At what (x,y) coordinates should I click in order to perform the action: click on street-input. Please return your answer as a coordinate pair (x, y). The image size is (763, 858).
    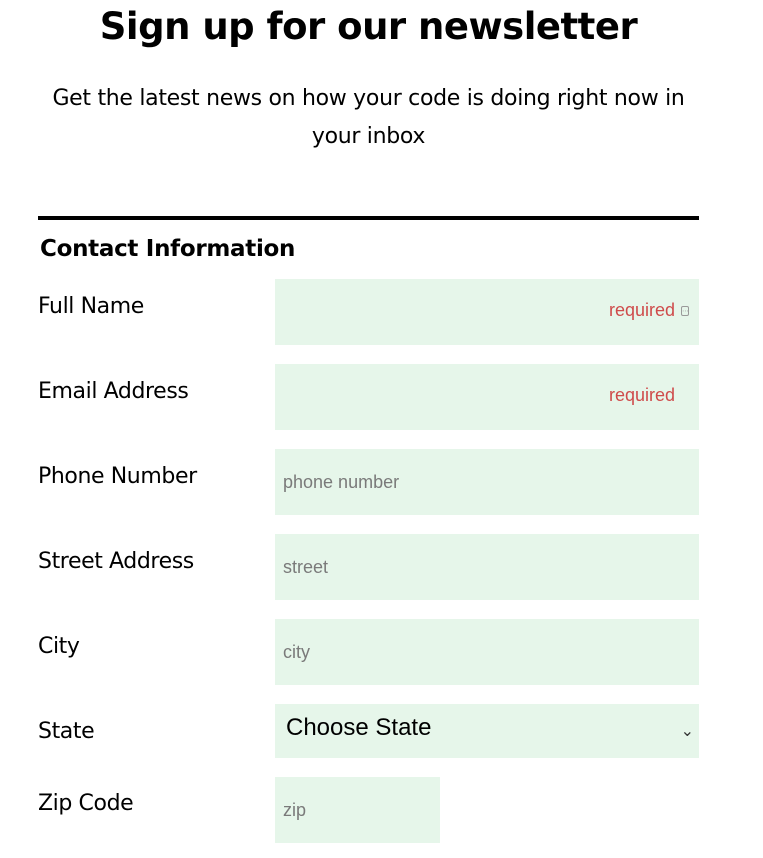
    Looking at the image, I should click on (487, 567).